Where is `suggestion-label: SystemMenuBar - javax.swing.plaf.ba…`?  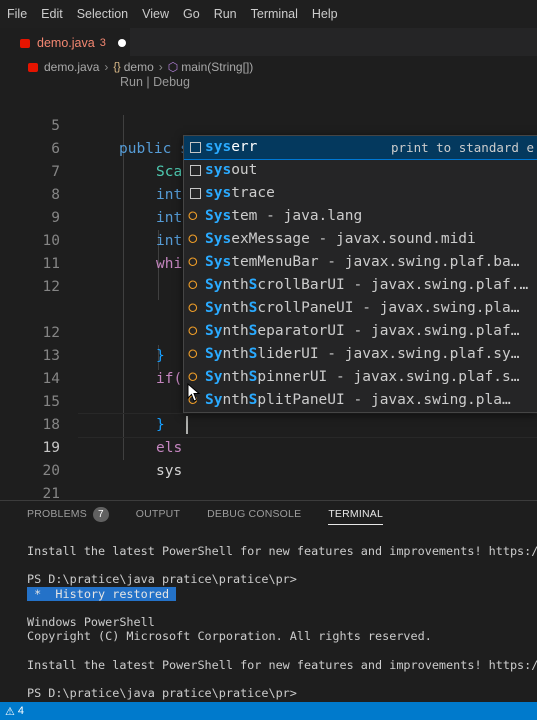
suggestion-label: SystemMenuBar - javax.swing.plaf.ba… is located at coordinates (362, 262).